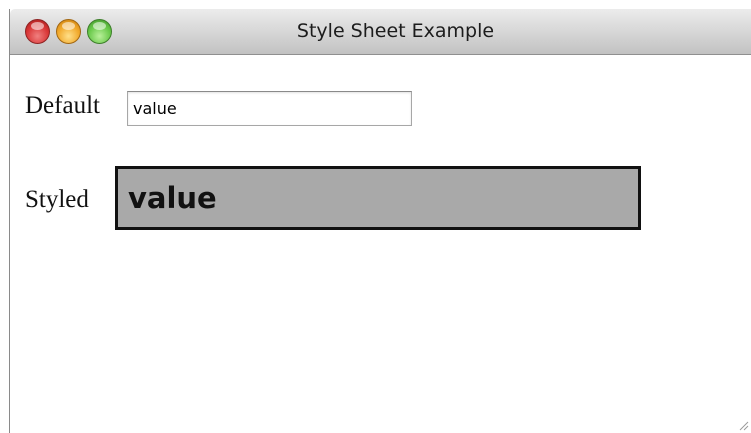 Image resolution: width=751 pixels, height=433 pixels. I want to click on window-title: Style Sheet Example, so click(395, 31).